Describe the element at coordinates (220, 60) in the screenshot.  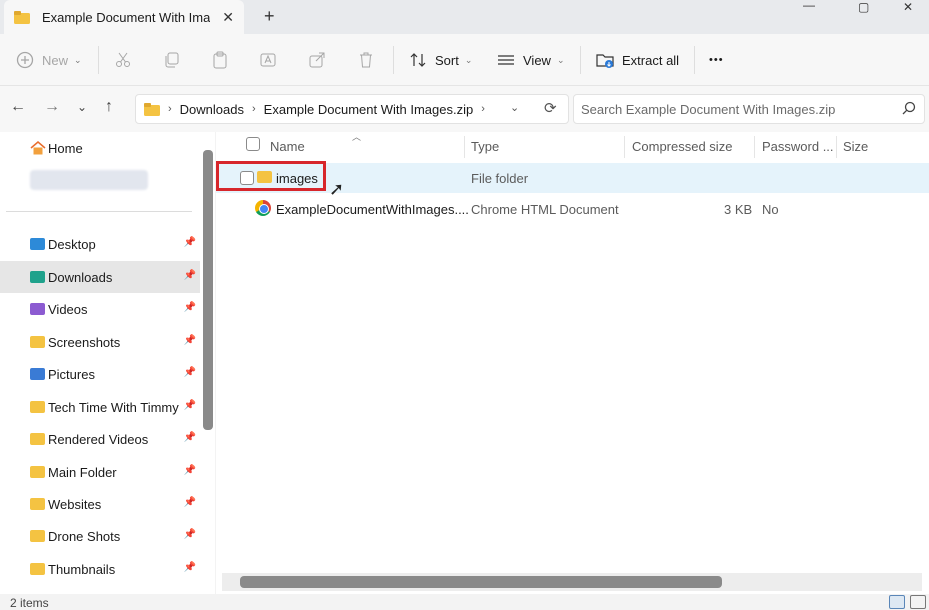
I see `paste-button` at that location.